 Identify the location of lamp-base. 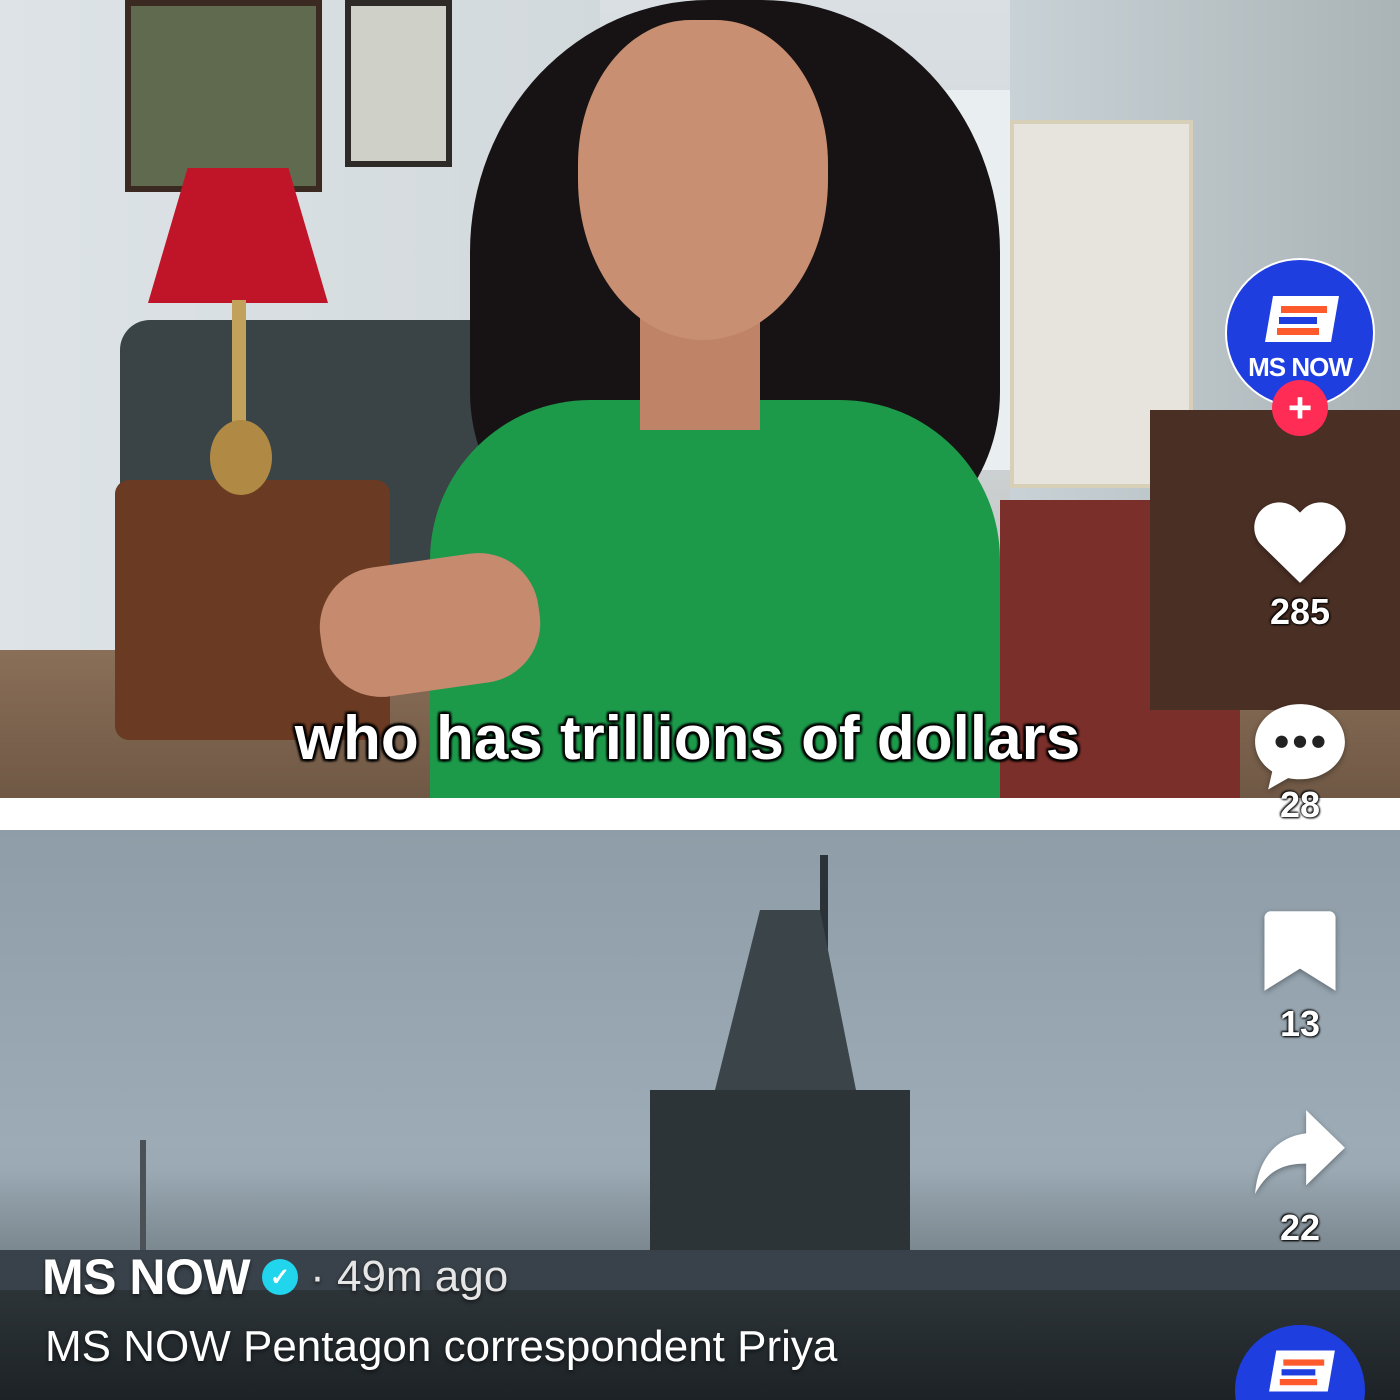
(241, 457).